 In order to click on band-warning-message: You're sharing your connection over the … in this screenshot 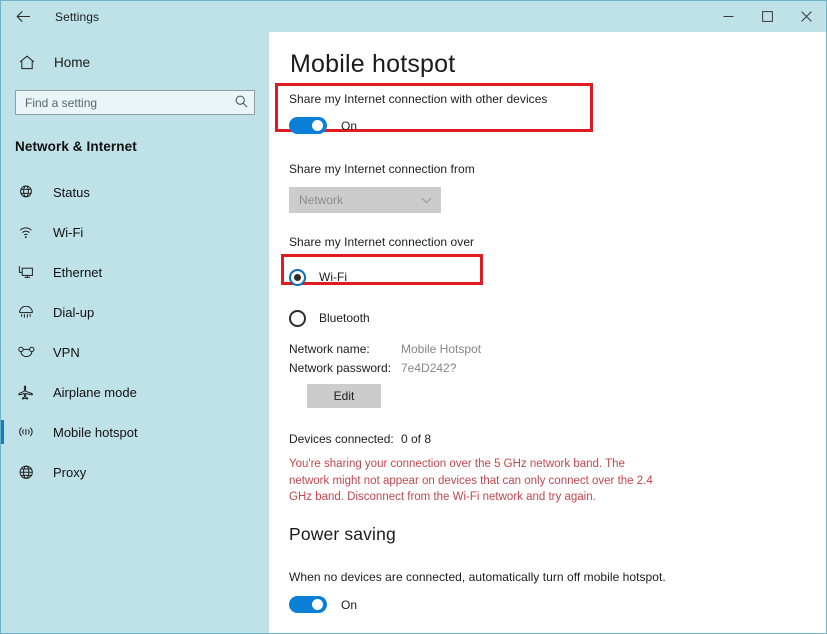, I will do `click(471, 480)`.